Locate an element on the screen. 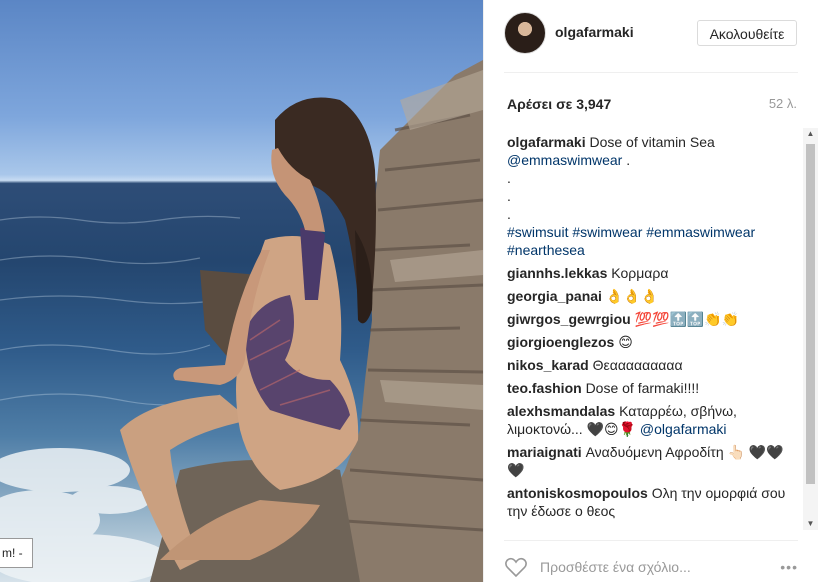  comment-input is located at coordinates (640, 567).